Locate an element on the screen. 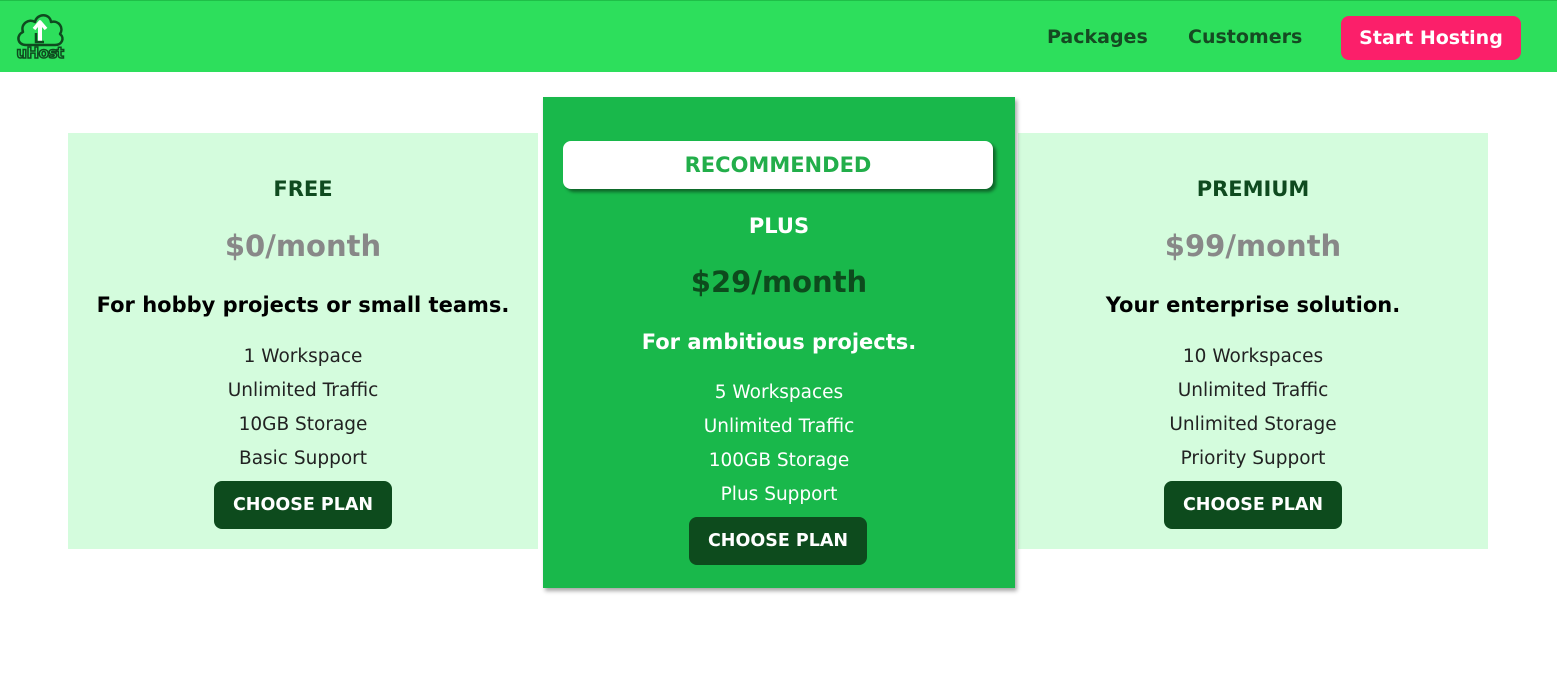  plan-description: Your enterprise solution. is located at coordinates (1253, 305).